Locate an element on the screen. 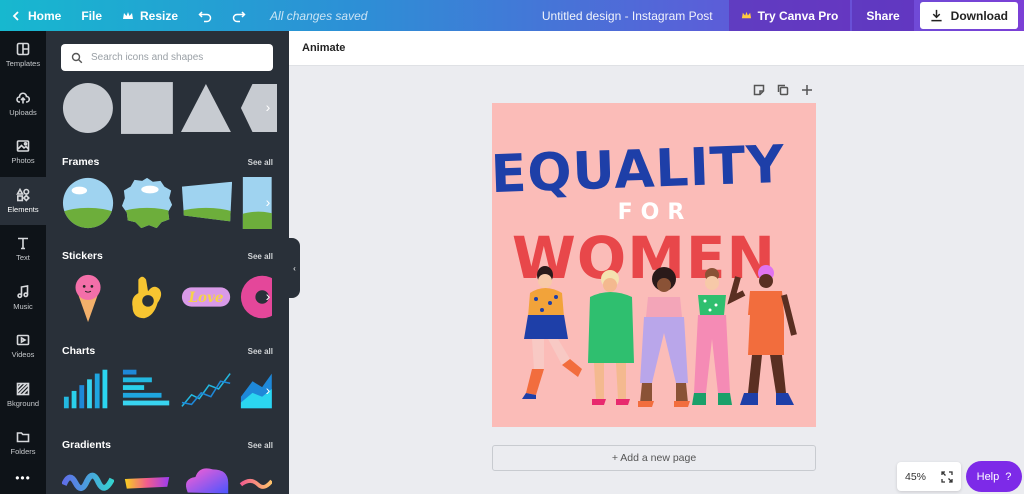  chevron-left-icon is located at coordinates (15, 15).